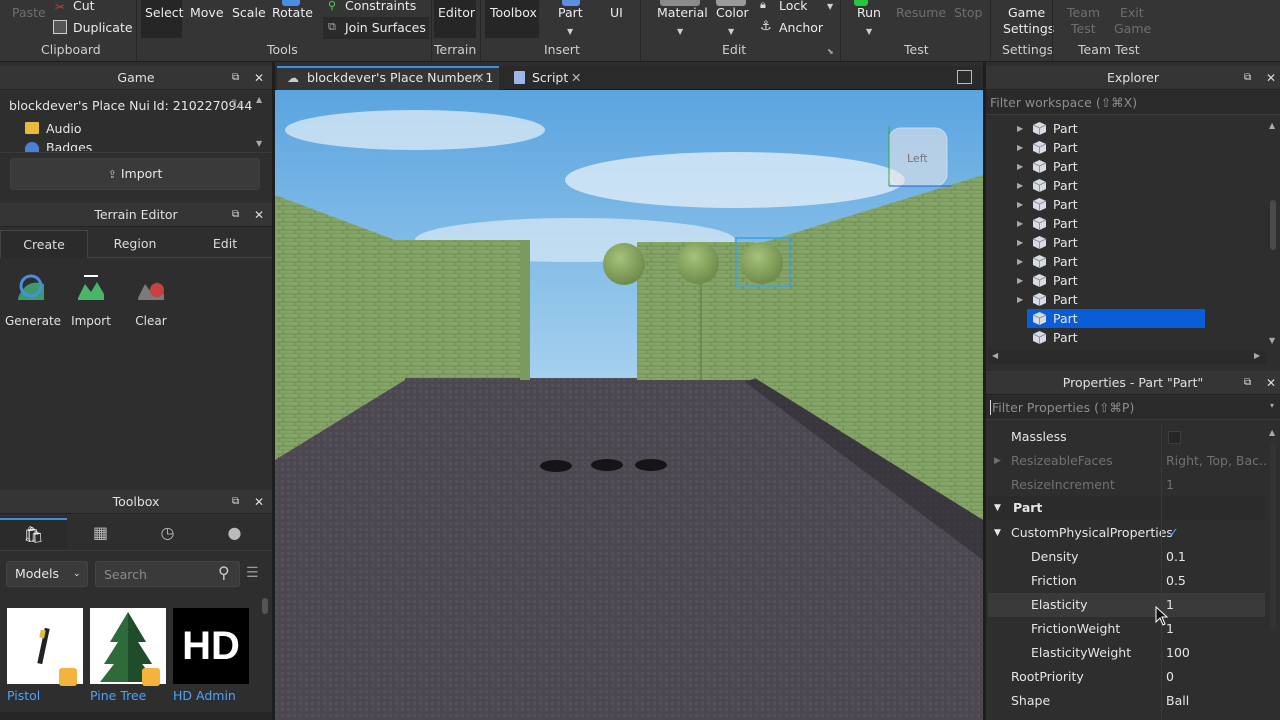 Image resolution: width=1280 pixels, height=720 pixels. Describe the element at coordinates (224, 572) in the screenshot. I see `search-icon: ⚲` at that location.